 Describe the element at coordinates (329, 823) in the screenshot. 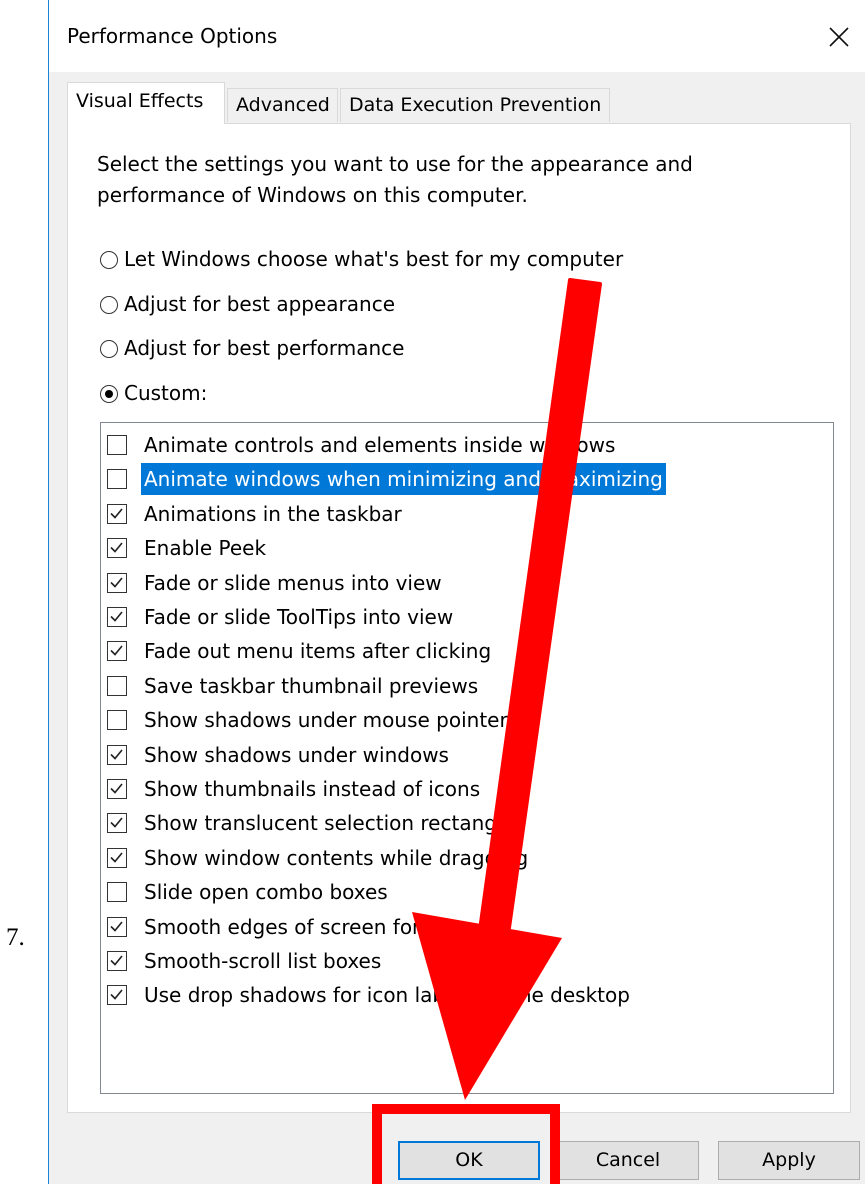

I see `list-item-label: Show translucent selection rectangle` at that location.